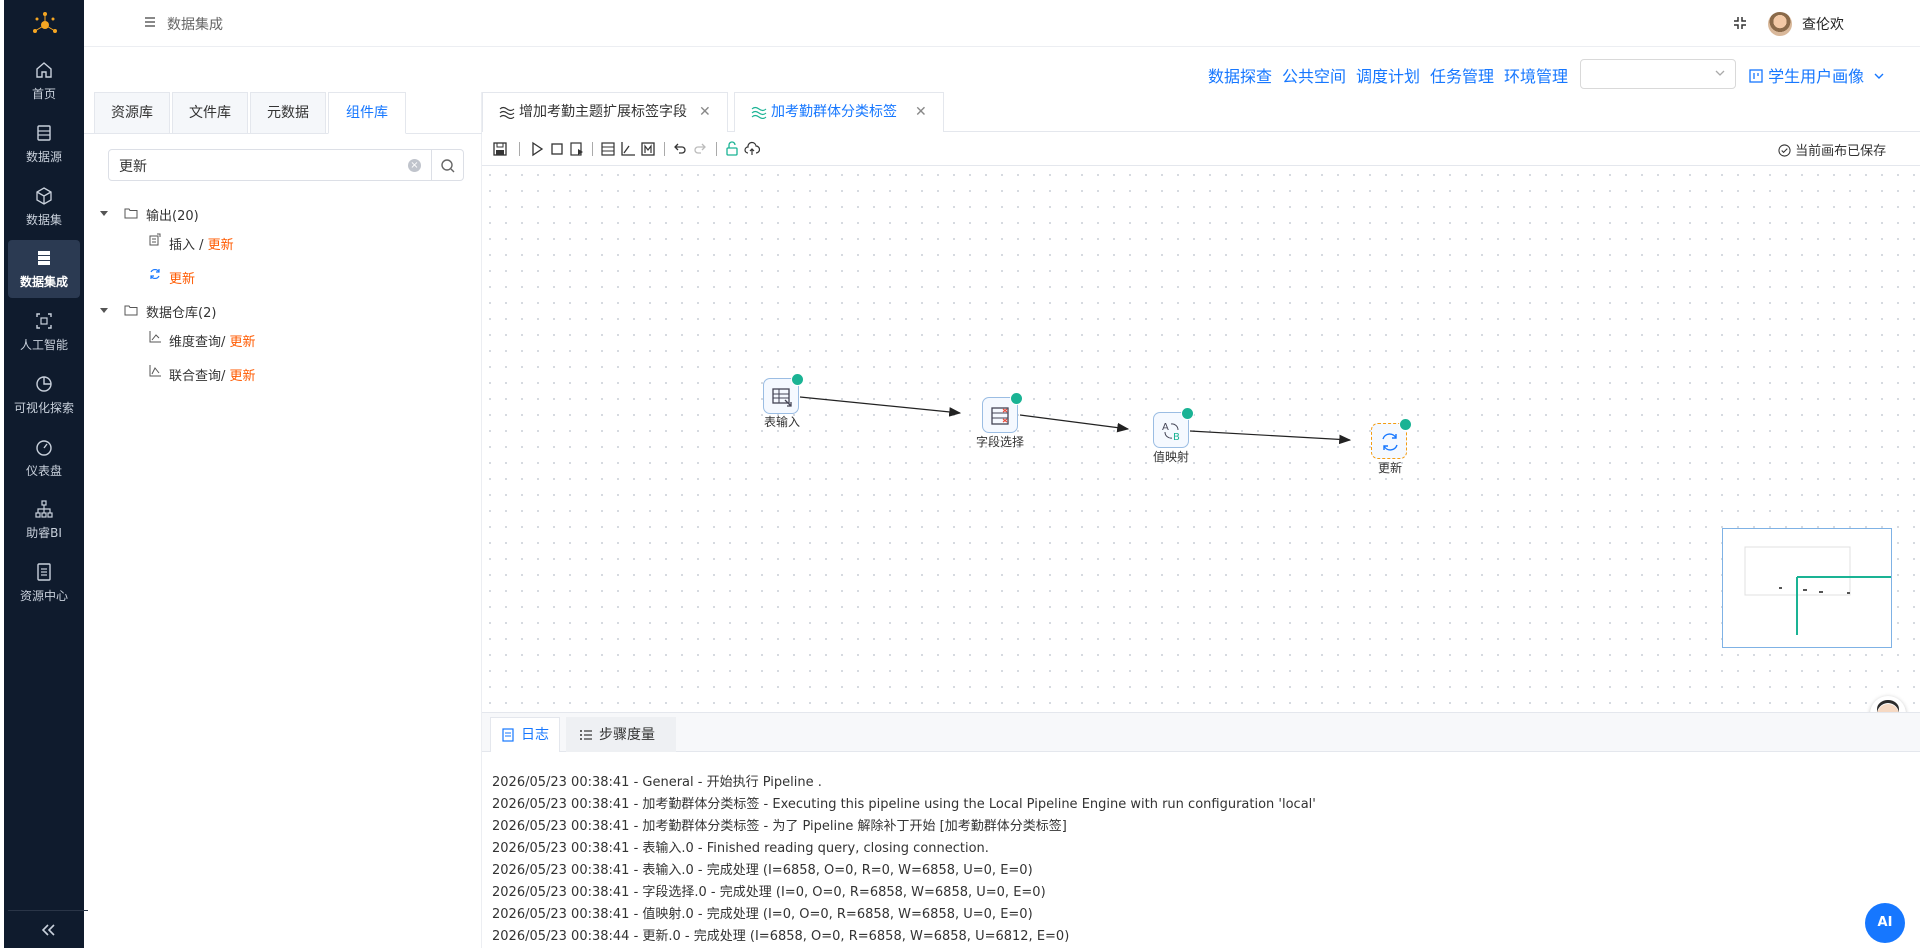  I want to click on tree-group-data-warehouse: 数据仓库(2), so click(200, 312).